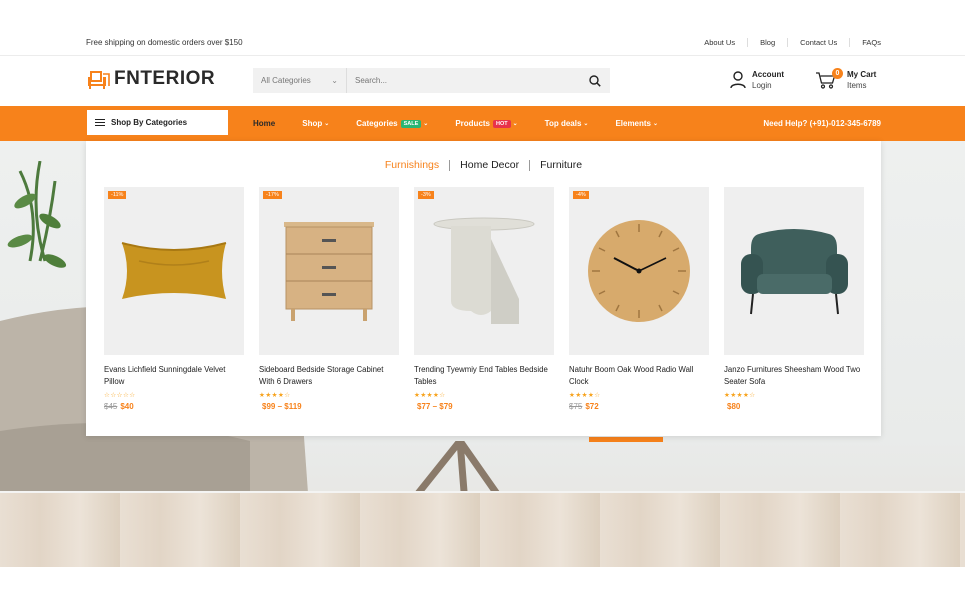 The height and width of the screenshot is (600, 965). I want to click on nav-top-deals-label: Top deals, so click(563, 123).